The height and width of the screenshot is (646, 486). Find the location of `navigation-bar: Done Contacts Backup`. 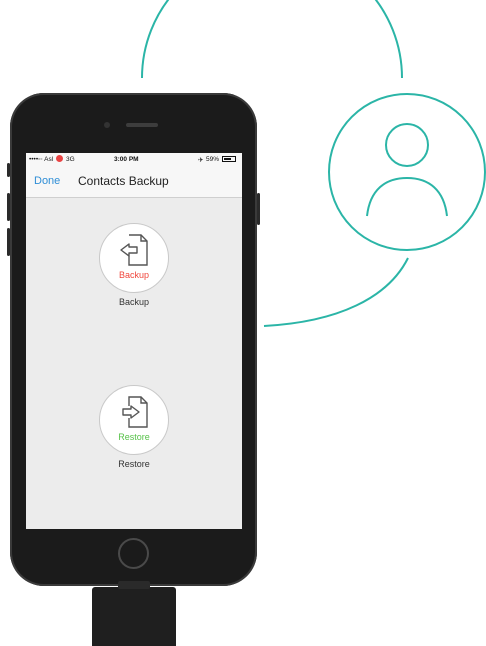

navigation-bar: Done Contacts Backup is located at coordinates (134, 182).